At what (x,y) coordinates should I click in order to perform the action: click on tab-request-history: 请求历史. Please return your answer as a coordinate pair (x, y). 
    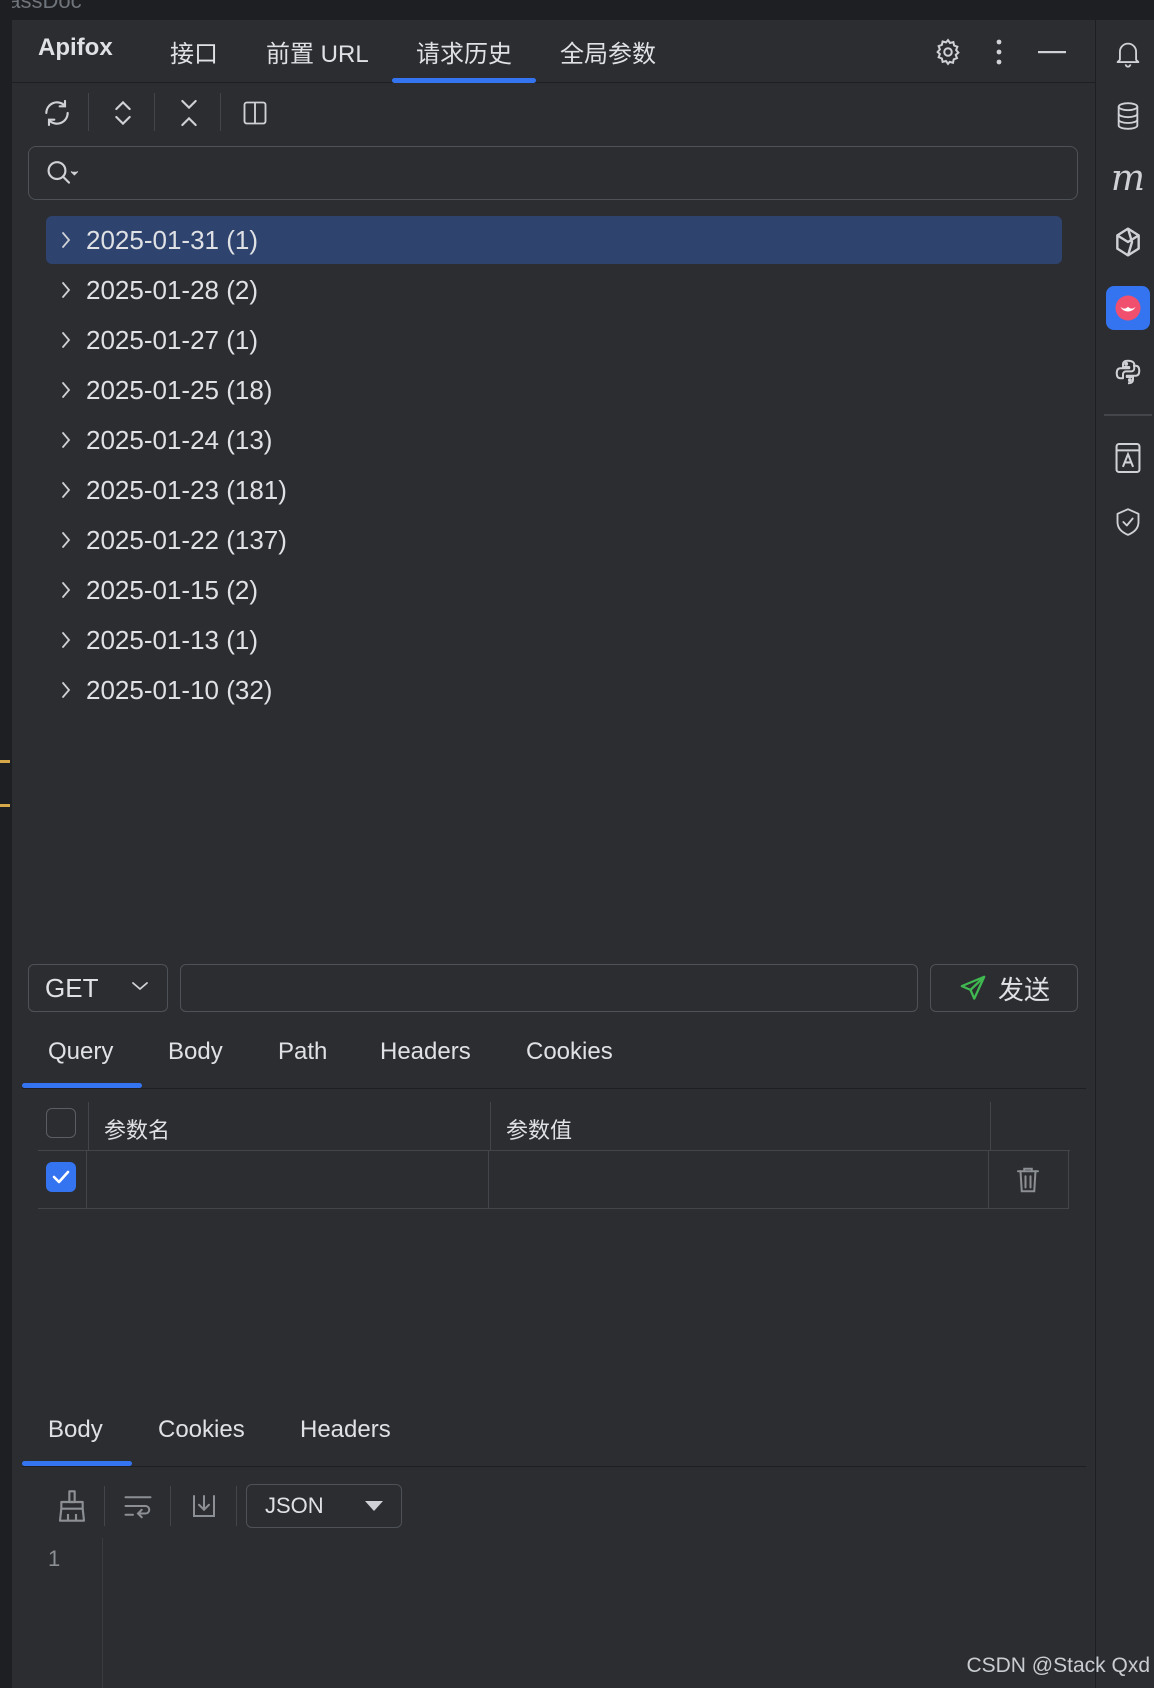
    Looking at the image, I should click on (464, 51).